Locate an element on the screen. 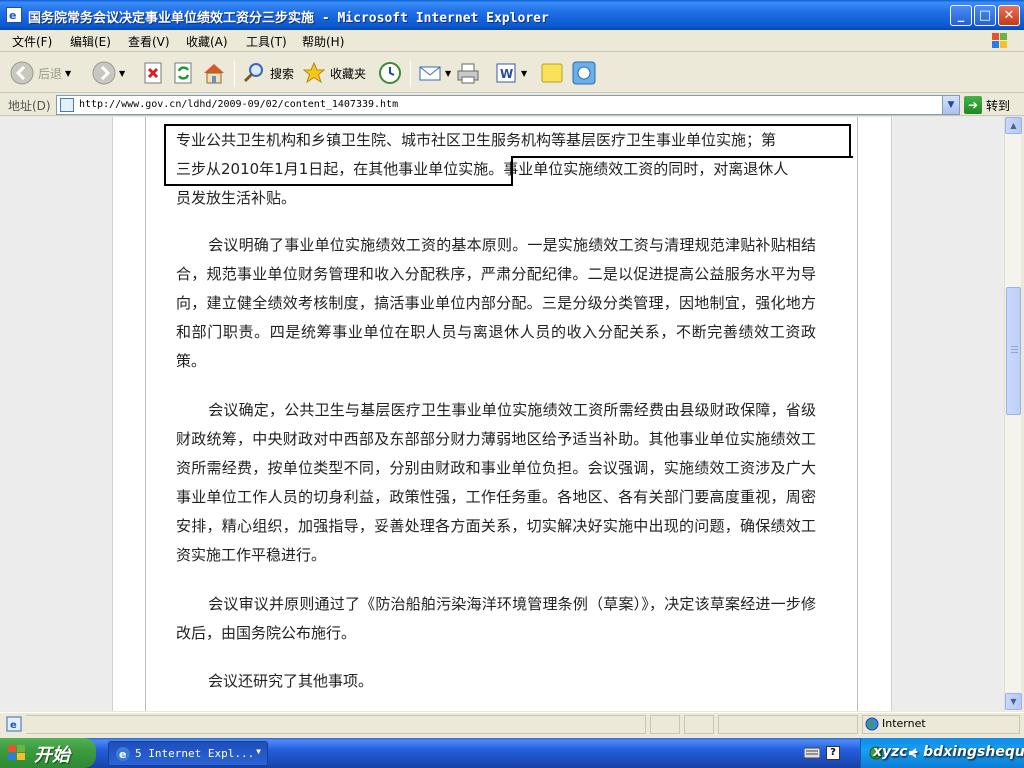 The image size is (1024, 768). taskbar-ie-group: e 5 Internet Expl... ▼ is located at coordinates (188, 753).